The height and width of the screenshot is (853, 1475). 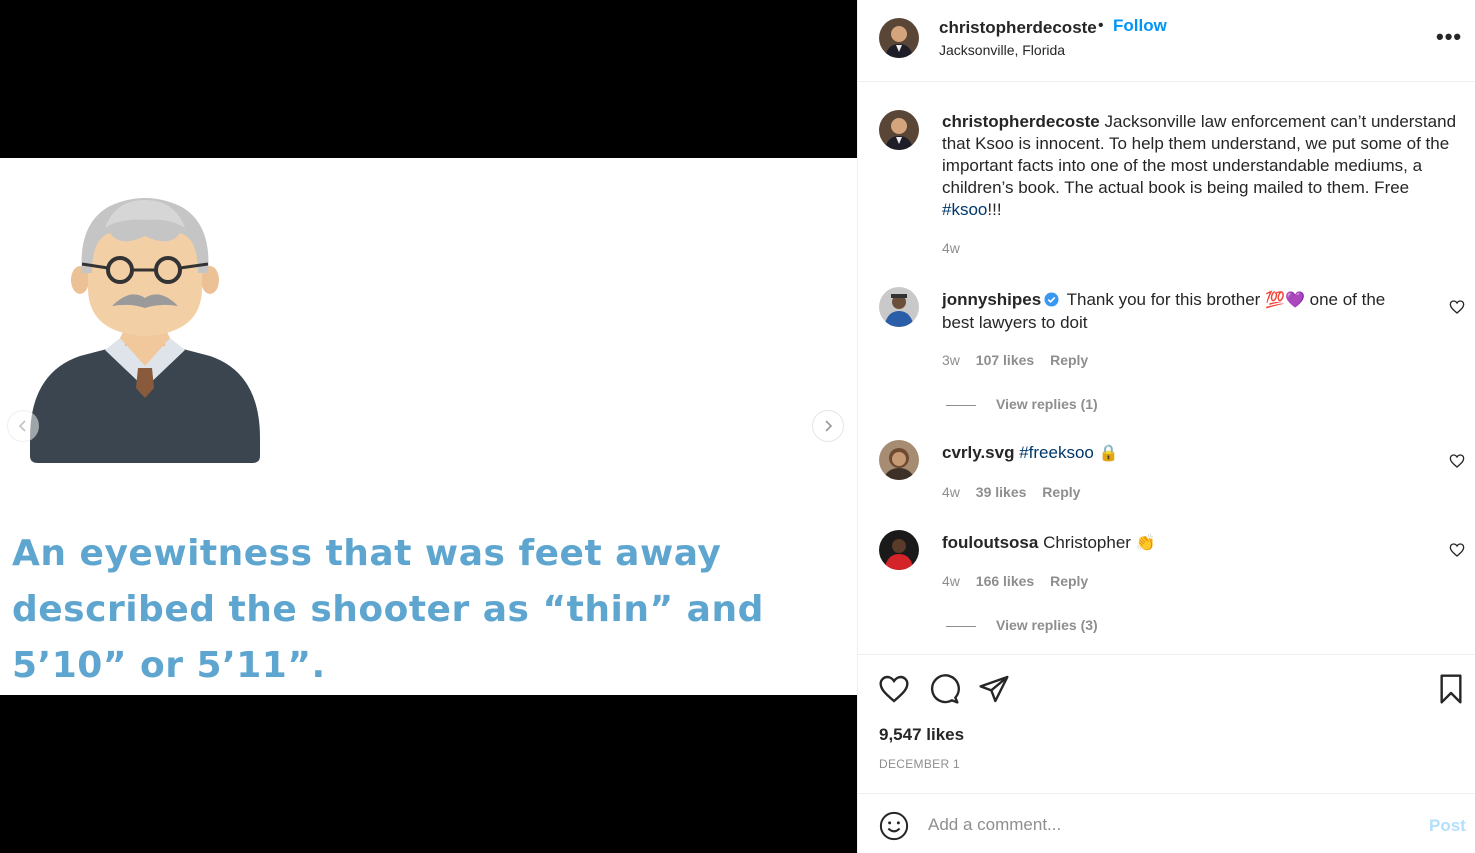 I want to click on comment-meta: 3w 107 likes Reply, so click(x=1021, y=360).